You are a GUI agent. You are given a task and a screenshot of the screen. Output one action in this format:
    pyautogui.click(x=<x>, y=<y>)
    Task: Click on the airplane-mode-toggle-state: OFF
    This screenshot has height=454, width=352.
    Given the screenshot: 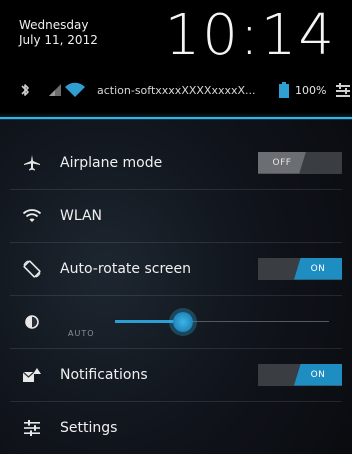 What is the action you would take?
    pyautogui.click(x=282, y=162)
    